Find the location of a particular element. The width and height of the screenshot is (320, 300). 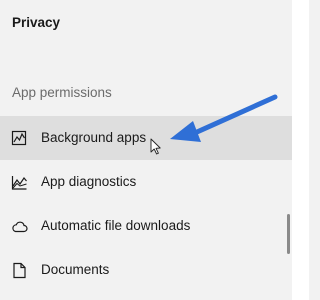

background-apps-icon is located at coordinates (19, 138).